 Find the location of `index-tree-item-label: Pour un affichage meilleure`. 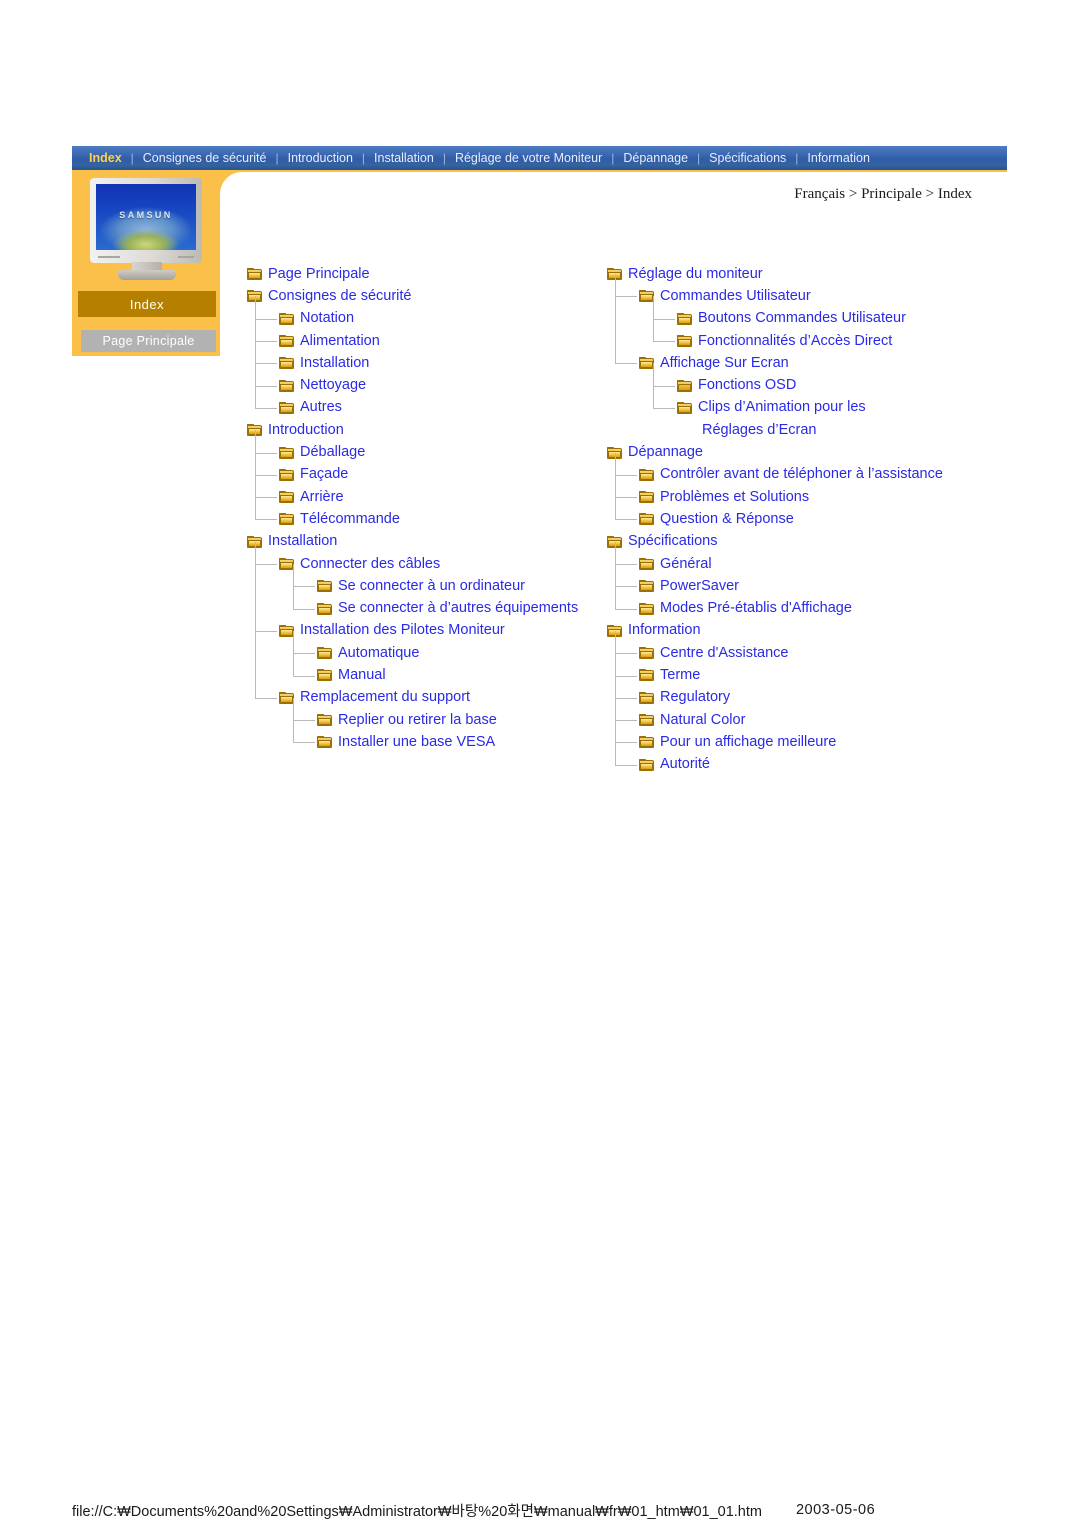

index-tree-item-label: Pour un affichage meilleure is located at coordinates (748, 741).